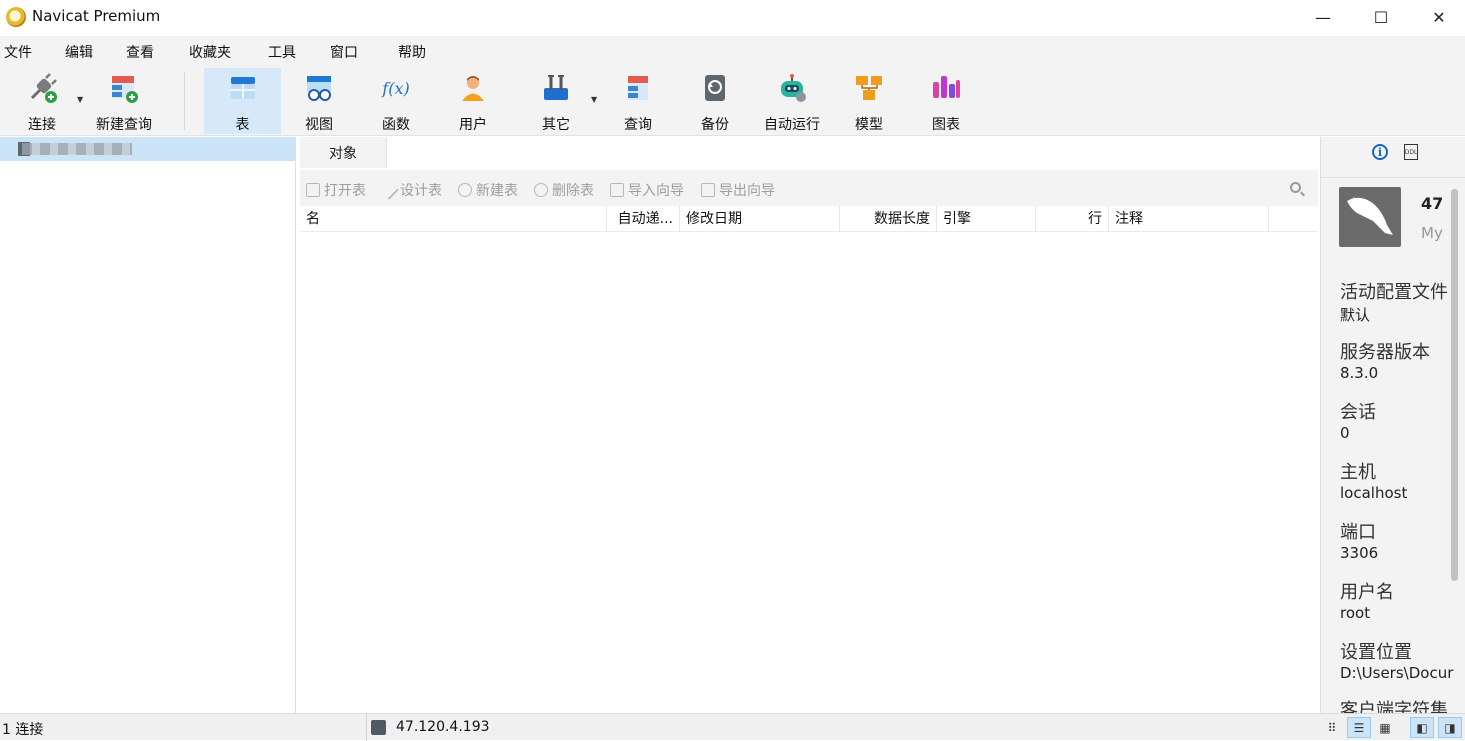  Describe the element at coordinates (1295, 187) in the screenshot. I see `search-icon` at that location.